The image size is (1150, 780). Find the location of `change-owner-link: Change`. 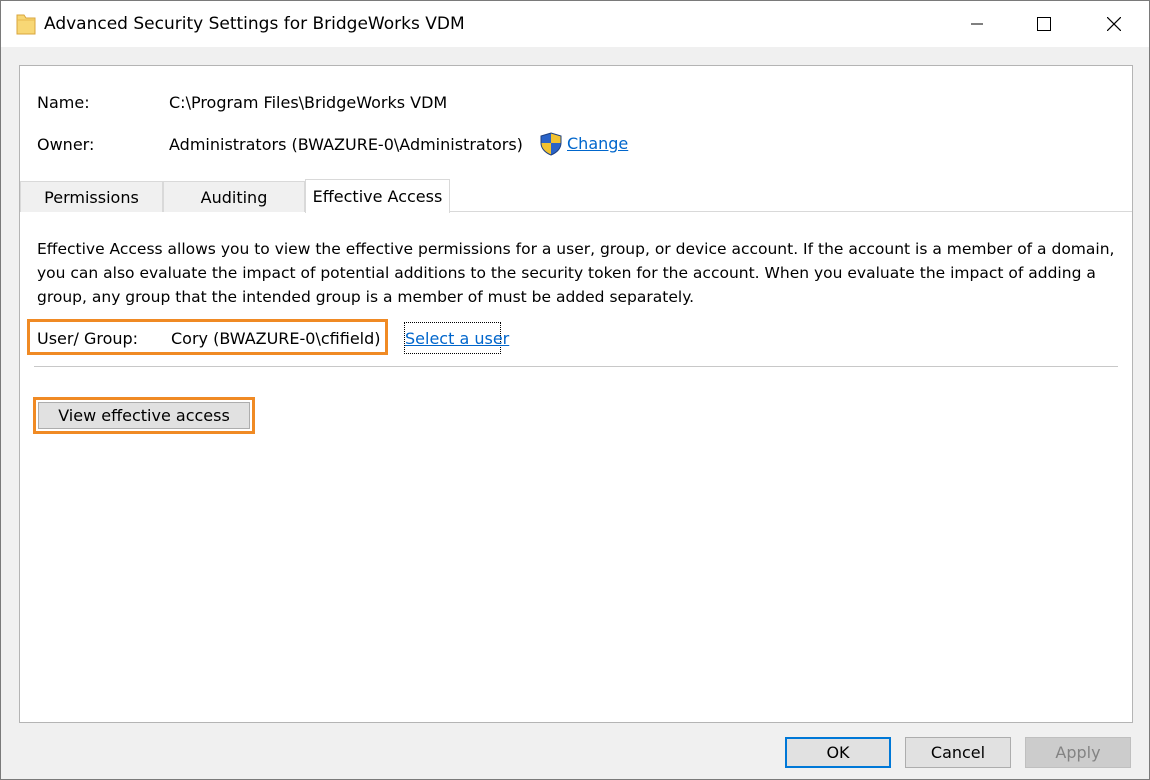

change-owner-link: Change is located at coordinates (597, 143).